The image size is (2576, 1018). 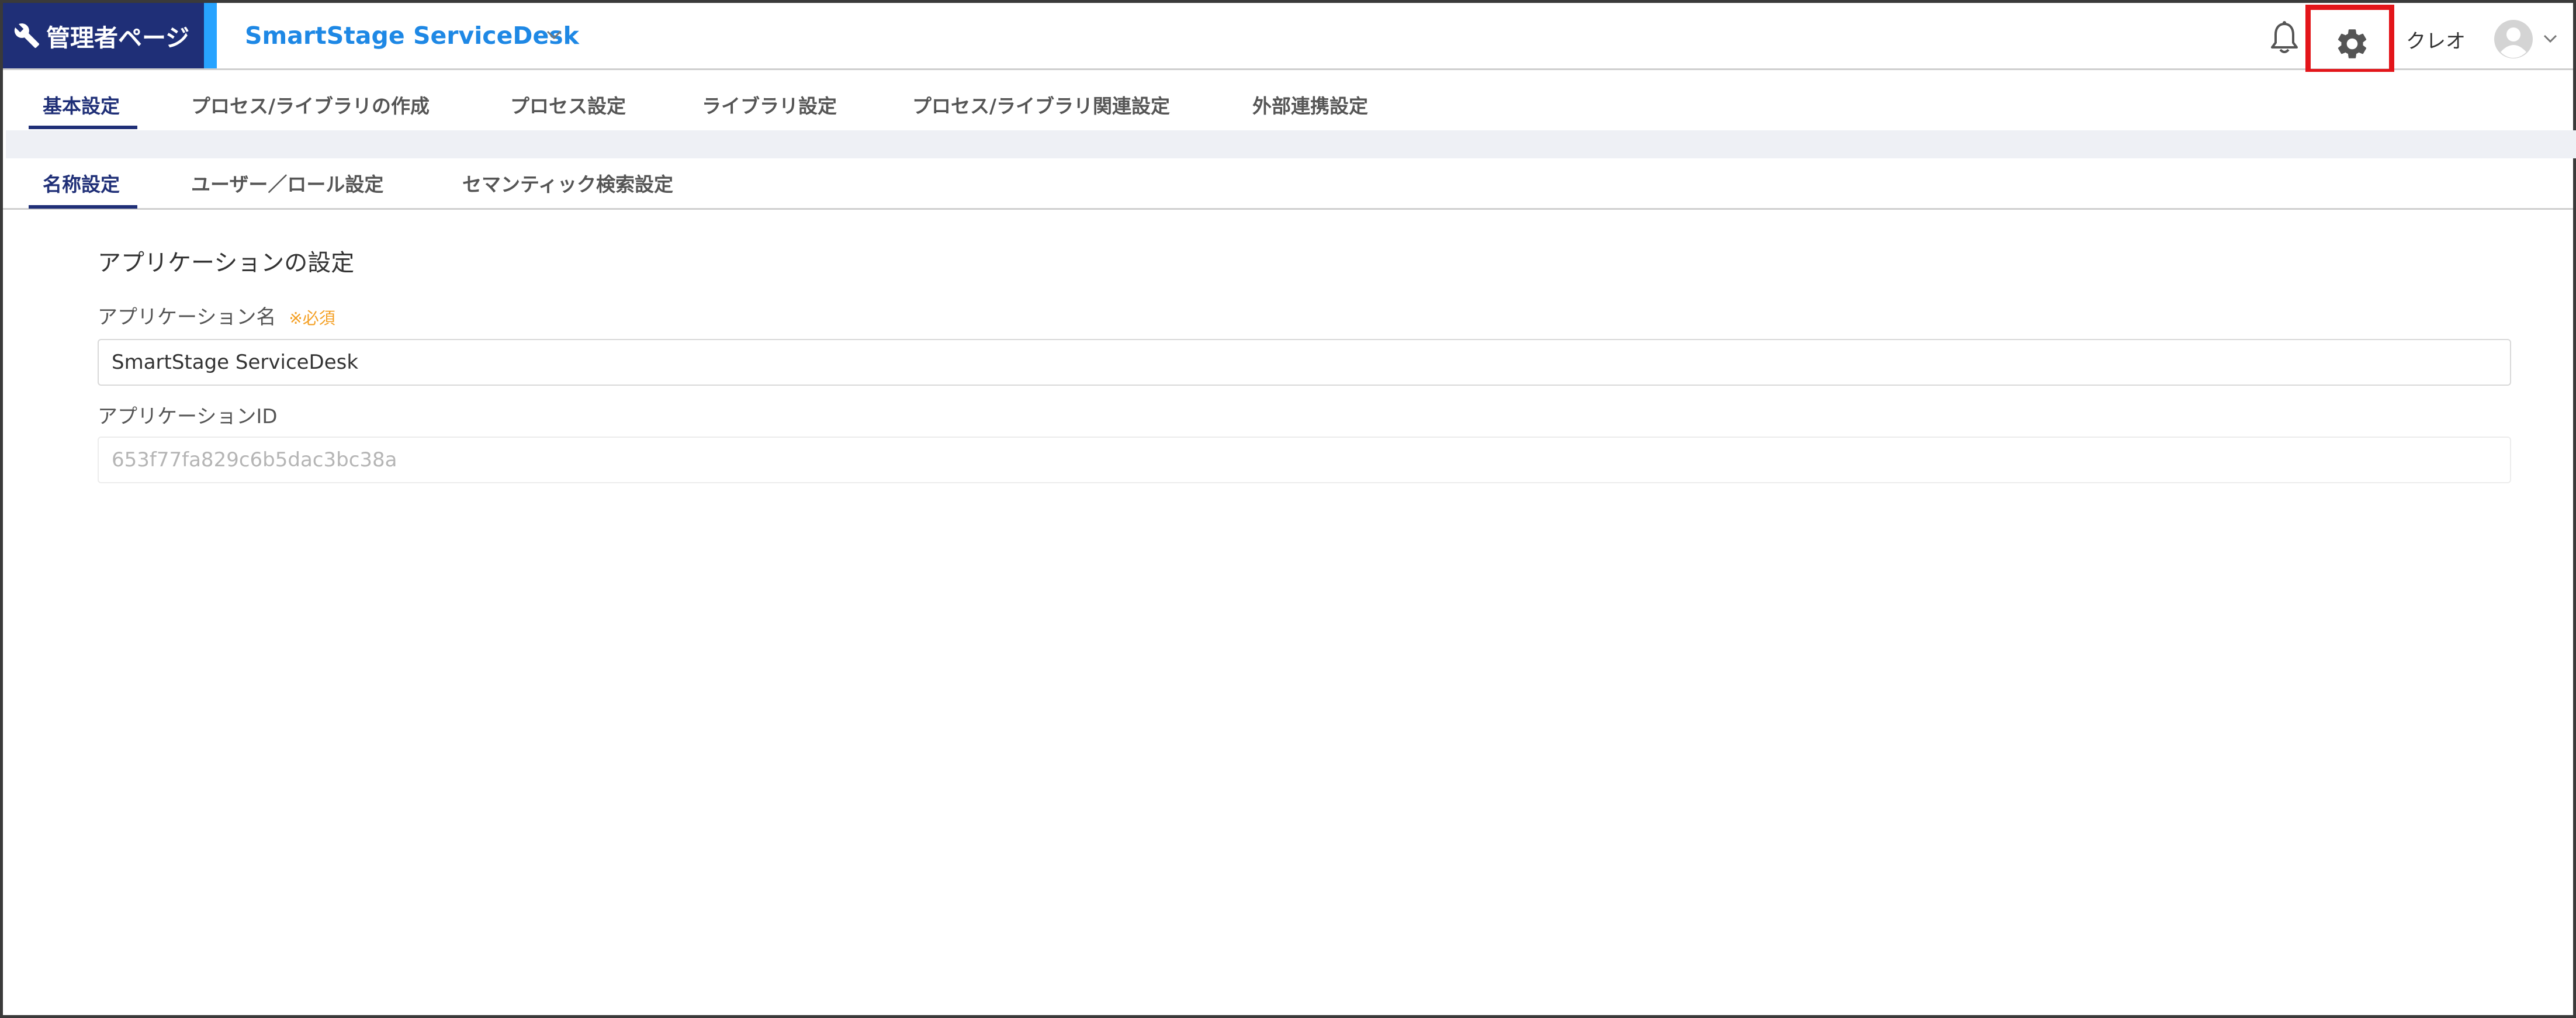 What do you see at coordinates (2285, 38) in the screenshot?
I see `bell-icon` at bounding box center [2285, 38].